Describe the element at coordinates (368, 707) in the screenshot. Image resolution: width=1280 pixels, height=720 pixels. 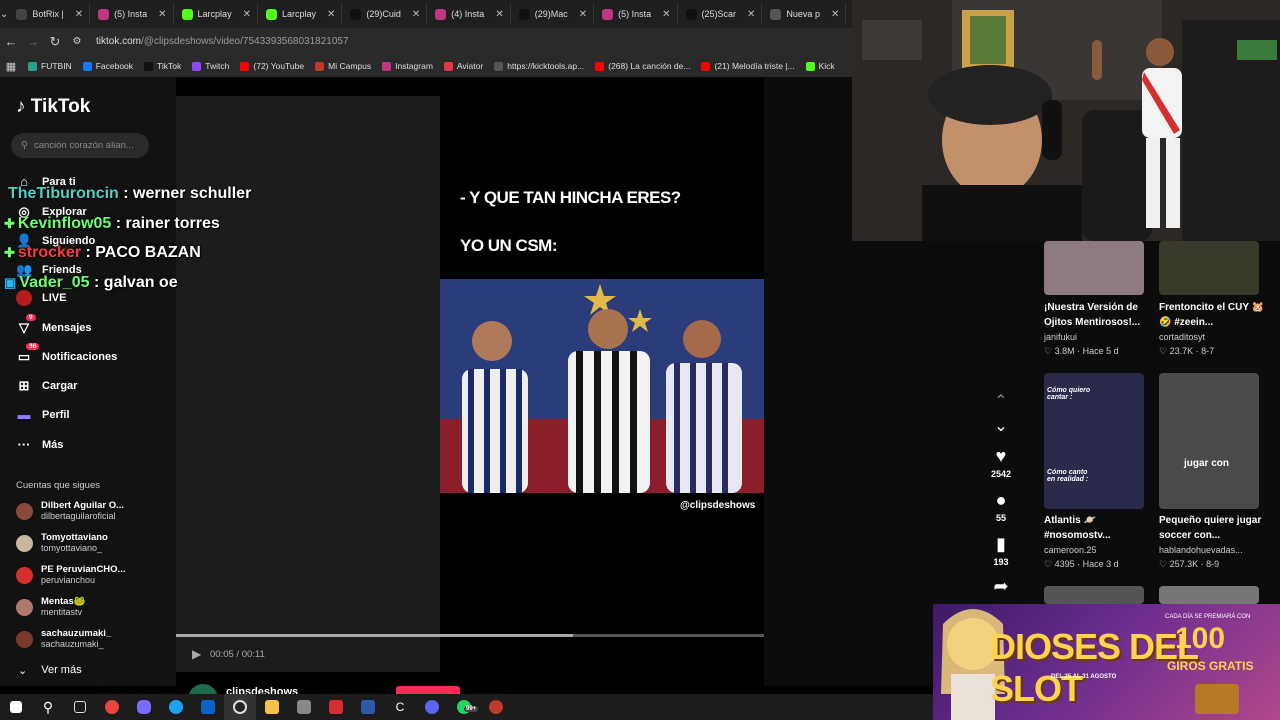
I see `word-icon` at that location.